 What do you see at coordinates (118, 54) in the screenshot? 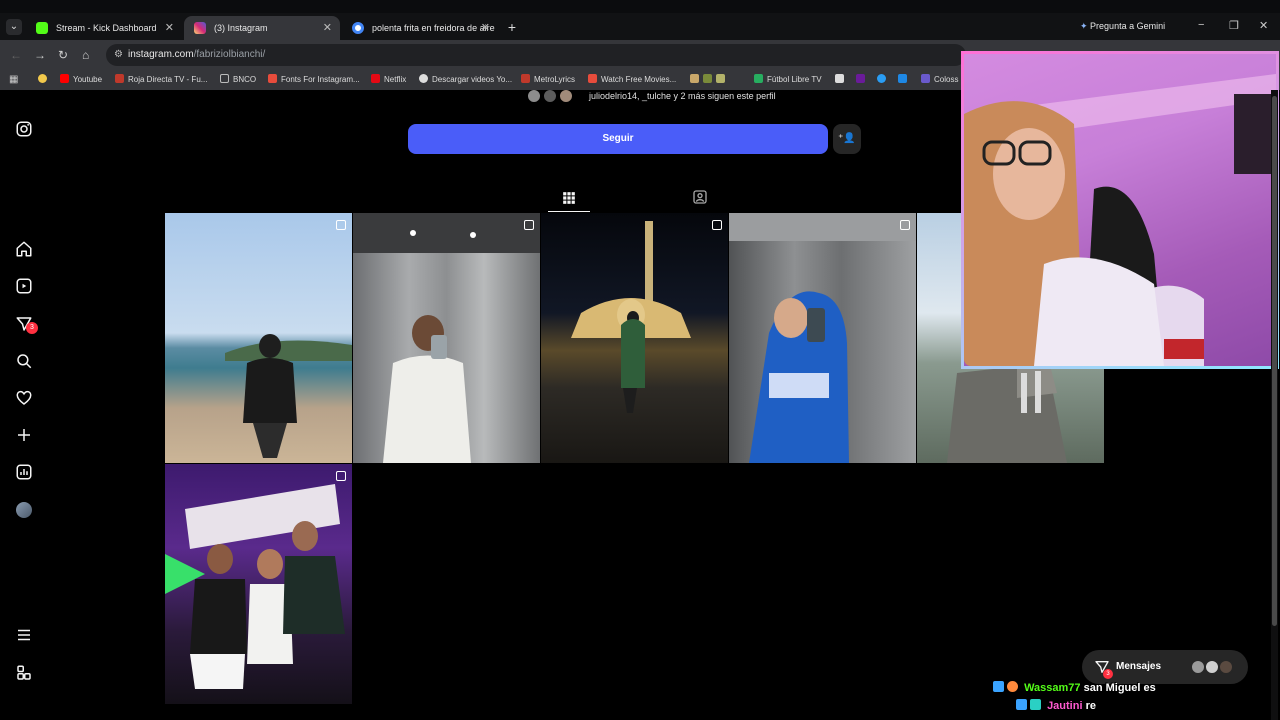
I see `site-info-icon: ⚙` at bounding box center [118, 54].